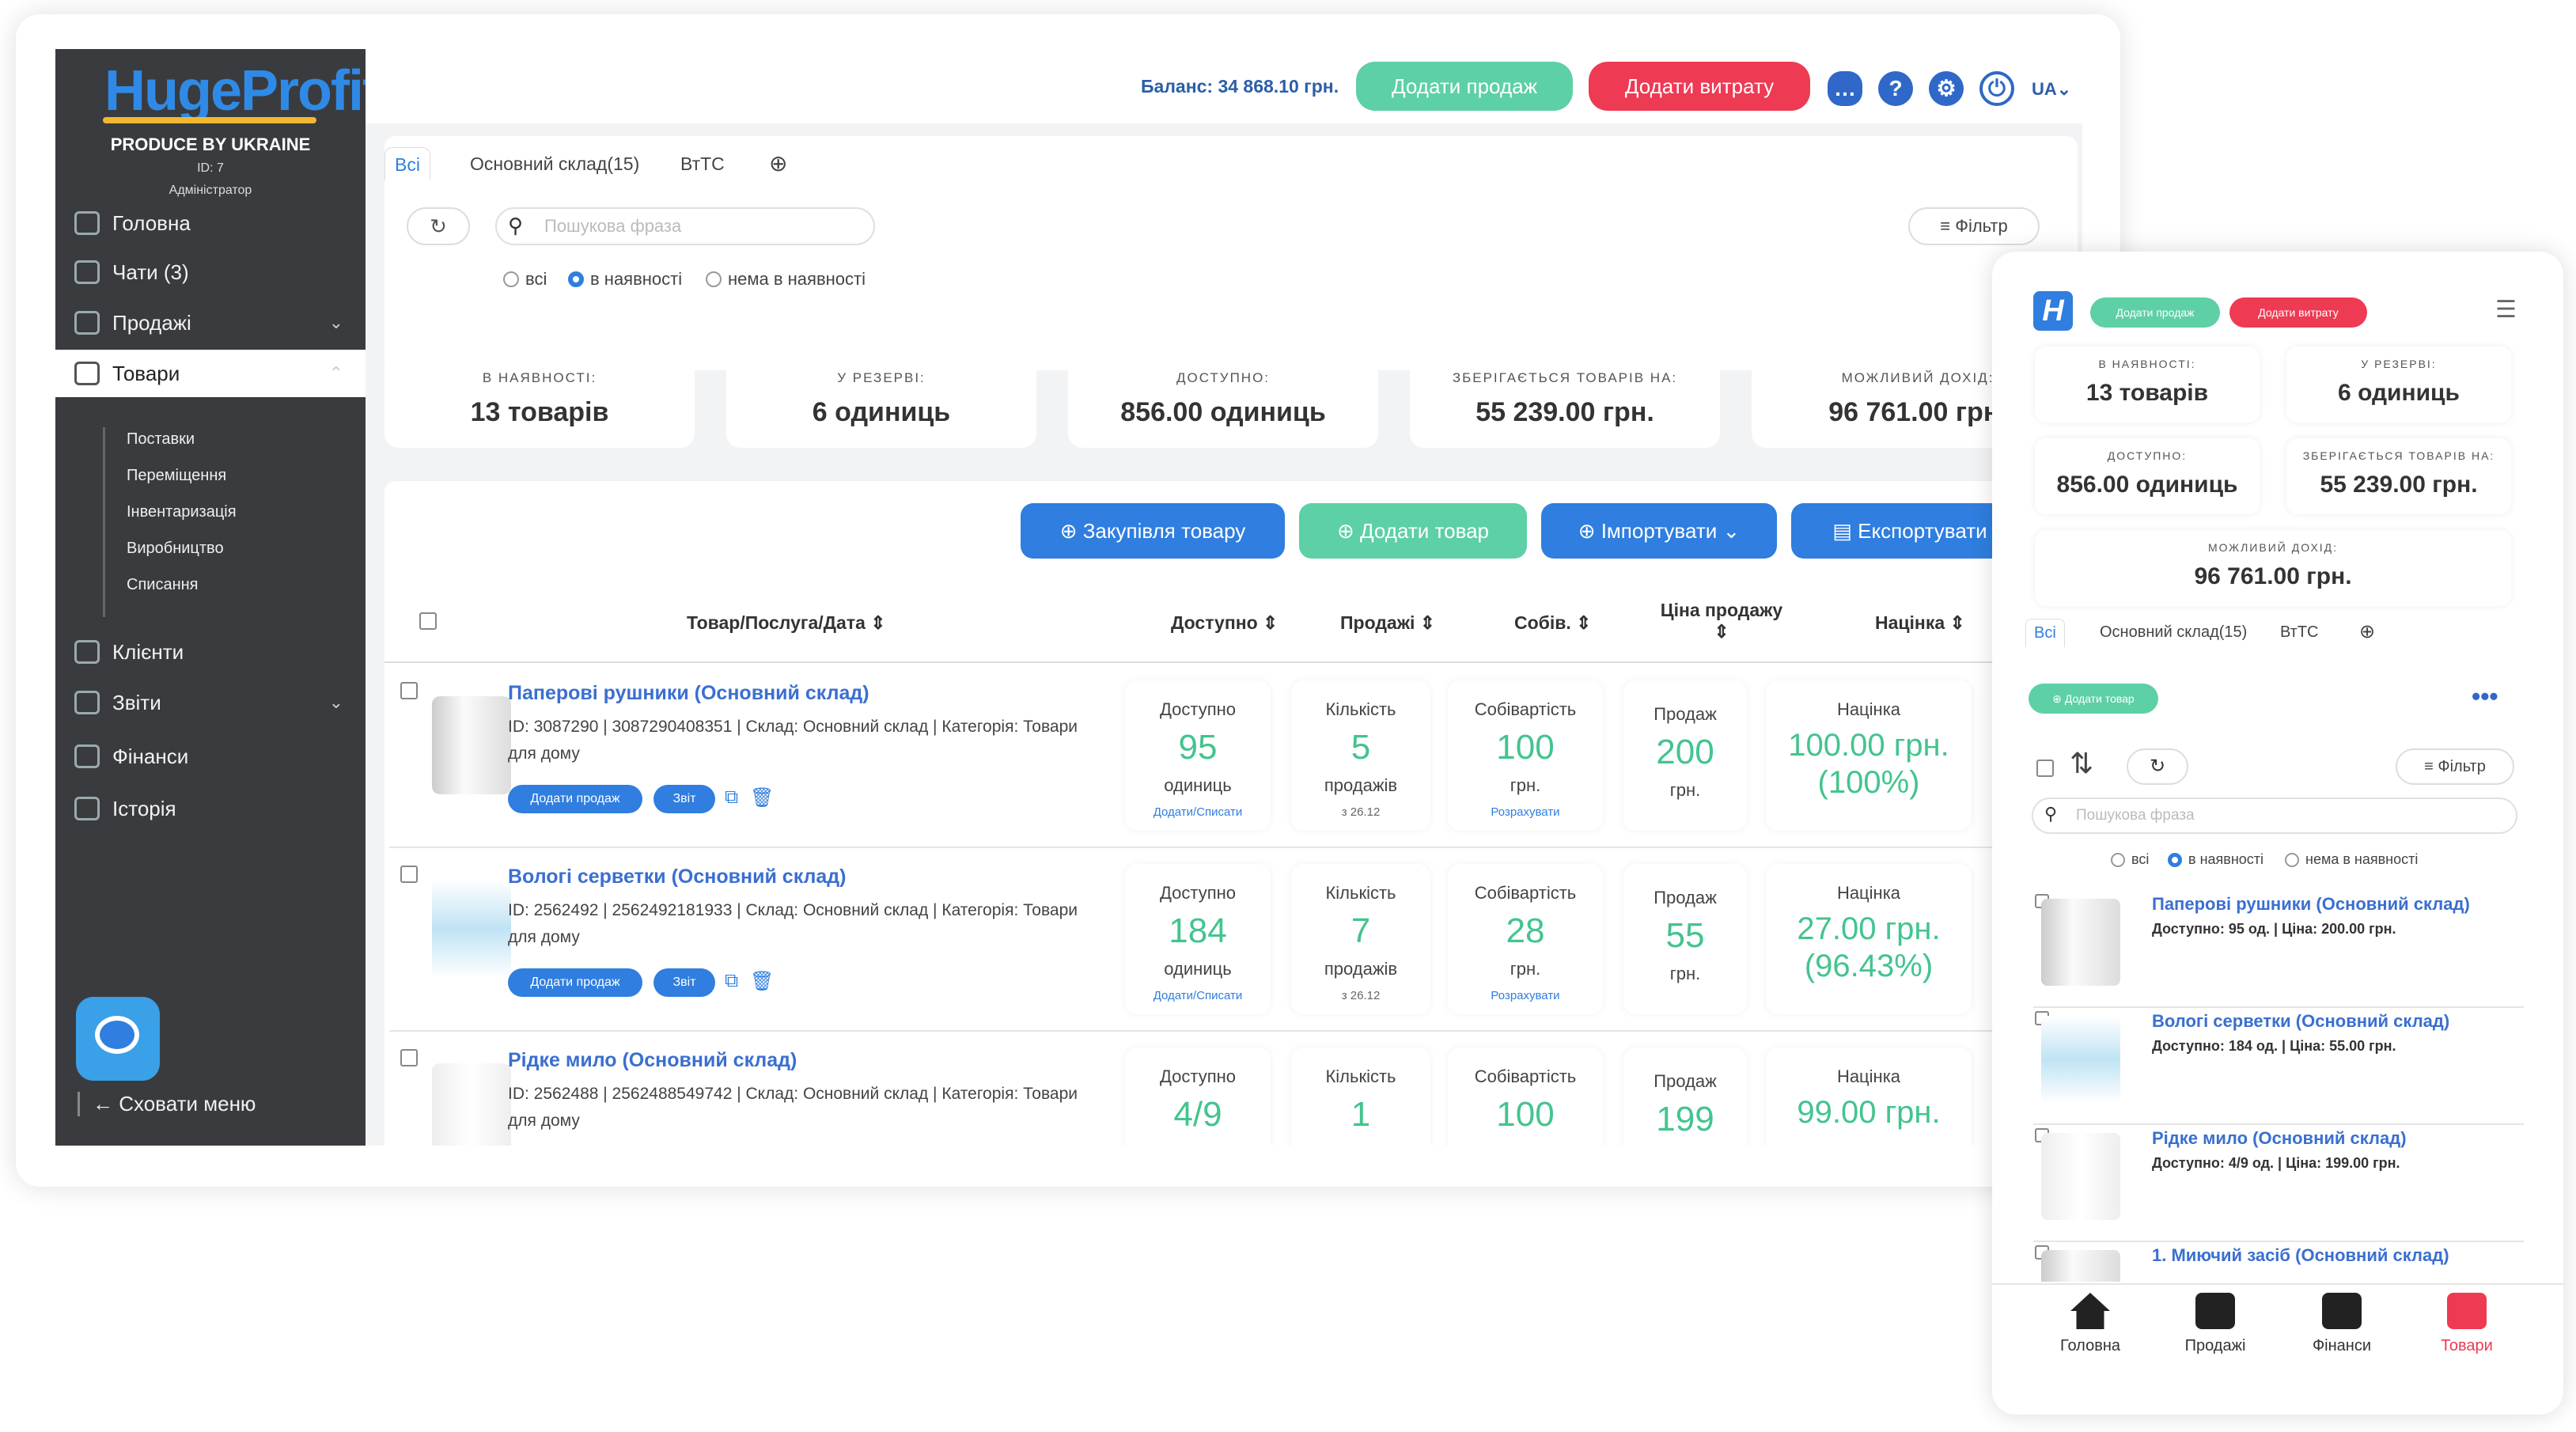  I want to click on submenu-production: Виробництво, so click(175, 549).